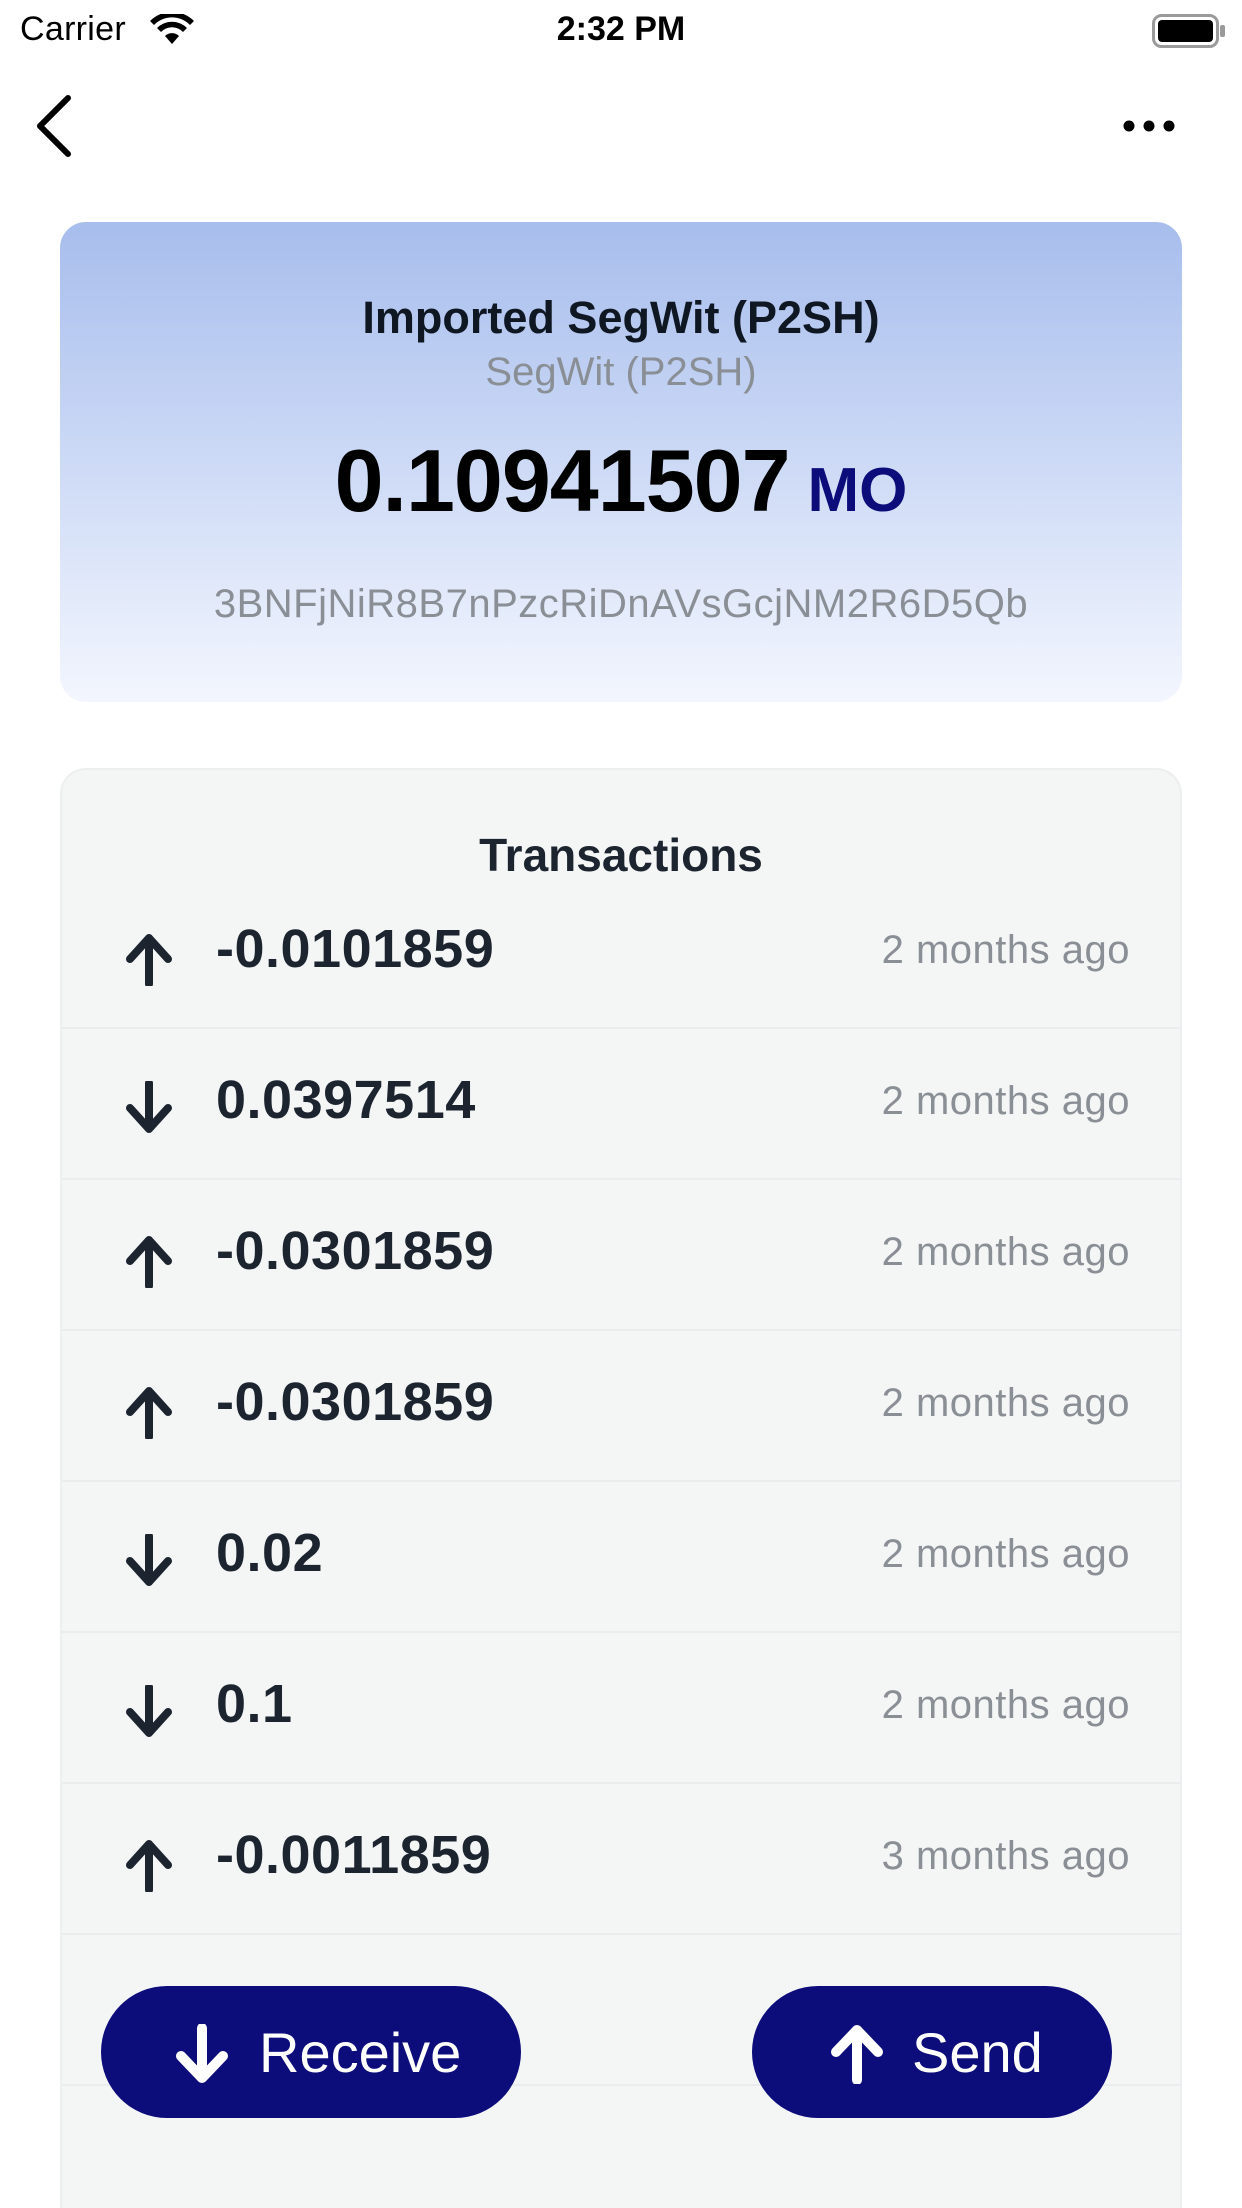  Describe the element at coordinates (621, 953) in the screenshot. I see `transaction-row: -0.0101859 2 months ago` at that location.